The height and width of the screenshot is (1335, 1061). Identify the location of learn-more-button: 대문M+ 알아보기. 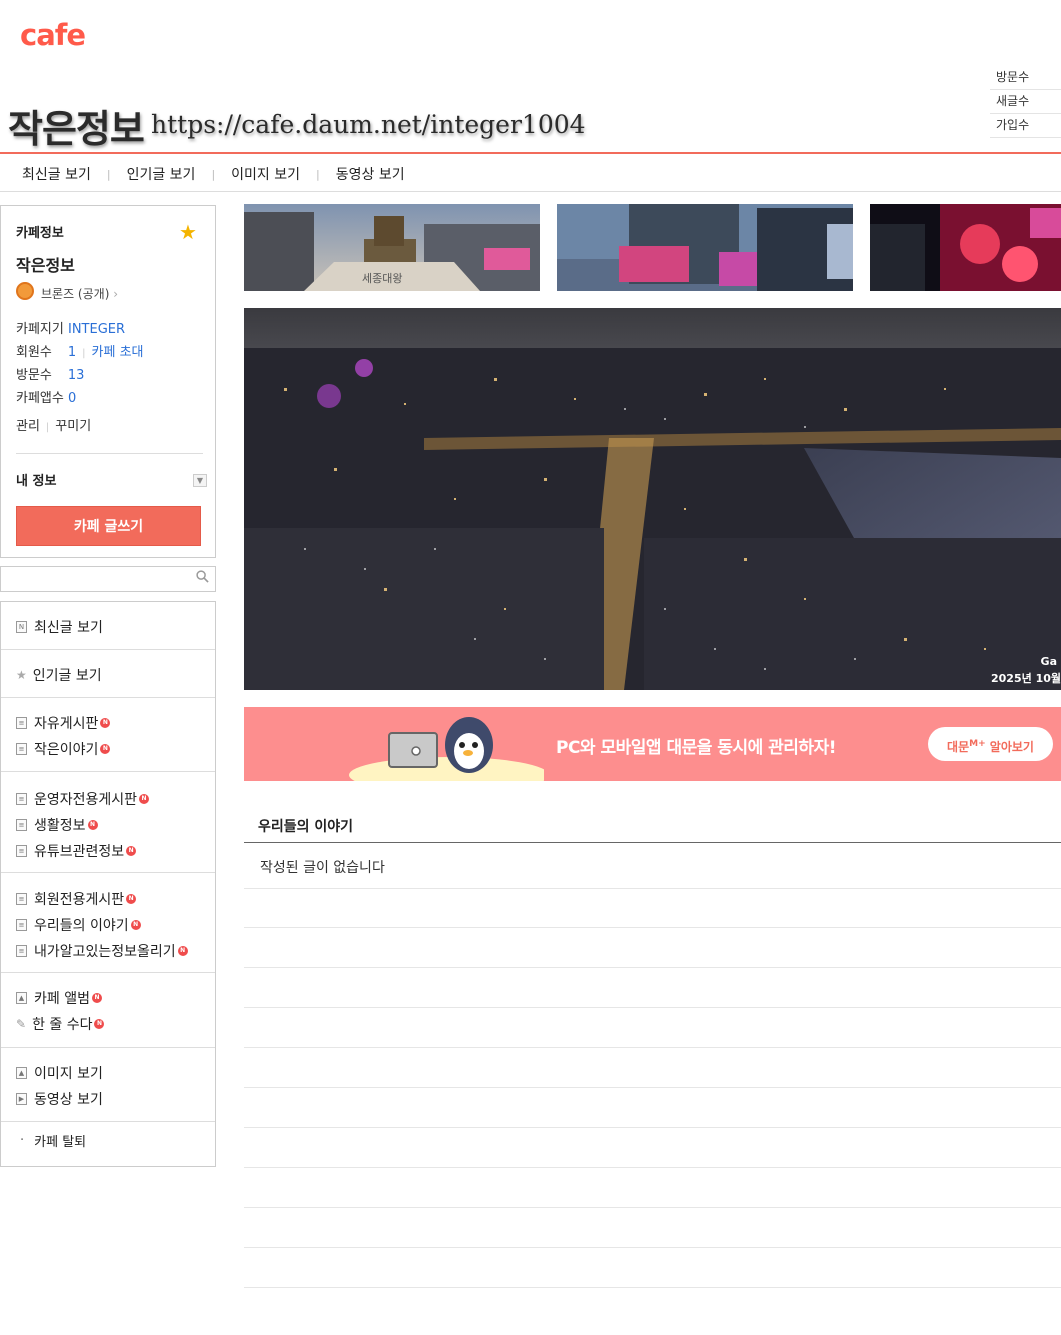
(990, 744).